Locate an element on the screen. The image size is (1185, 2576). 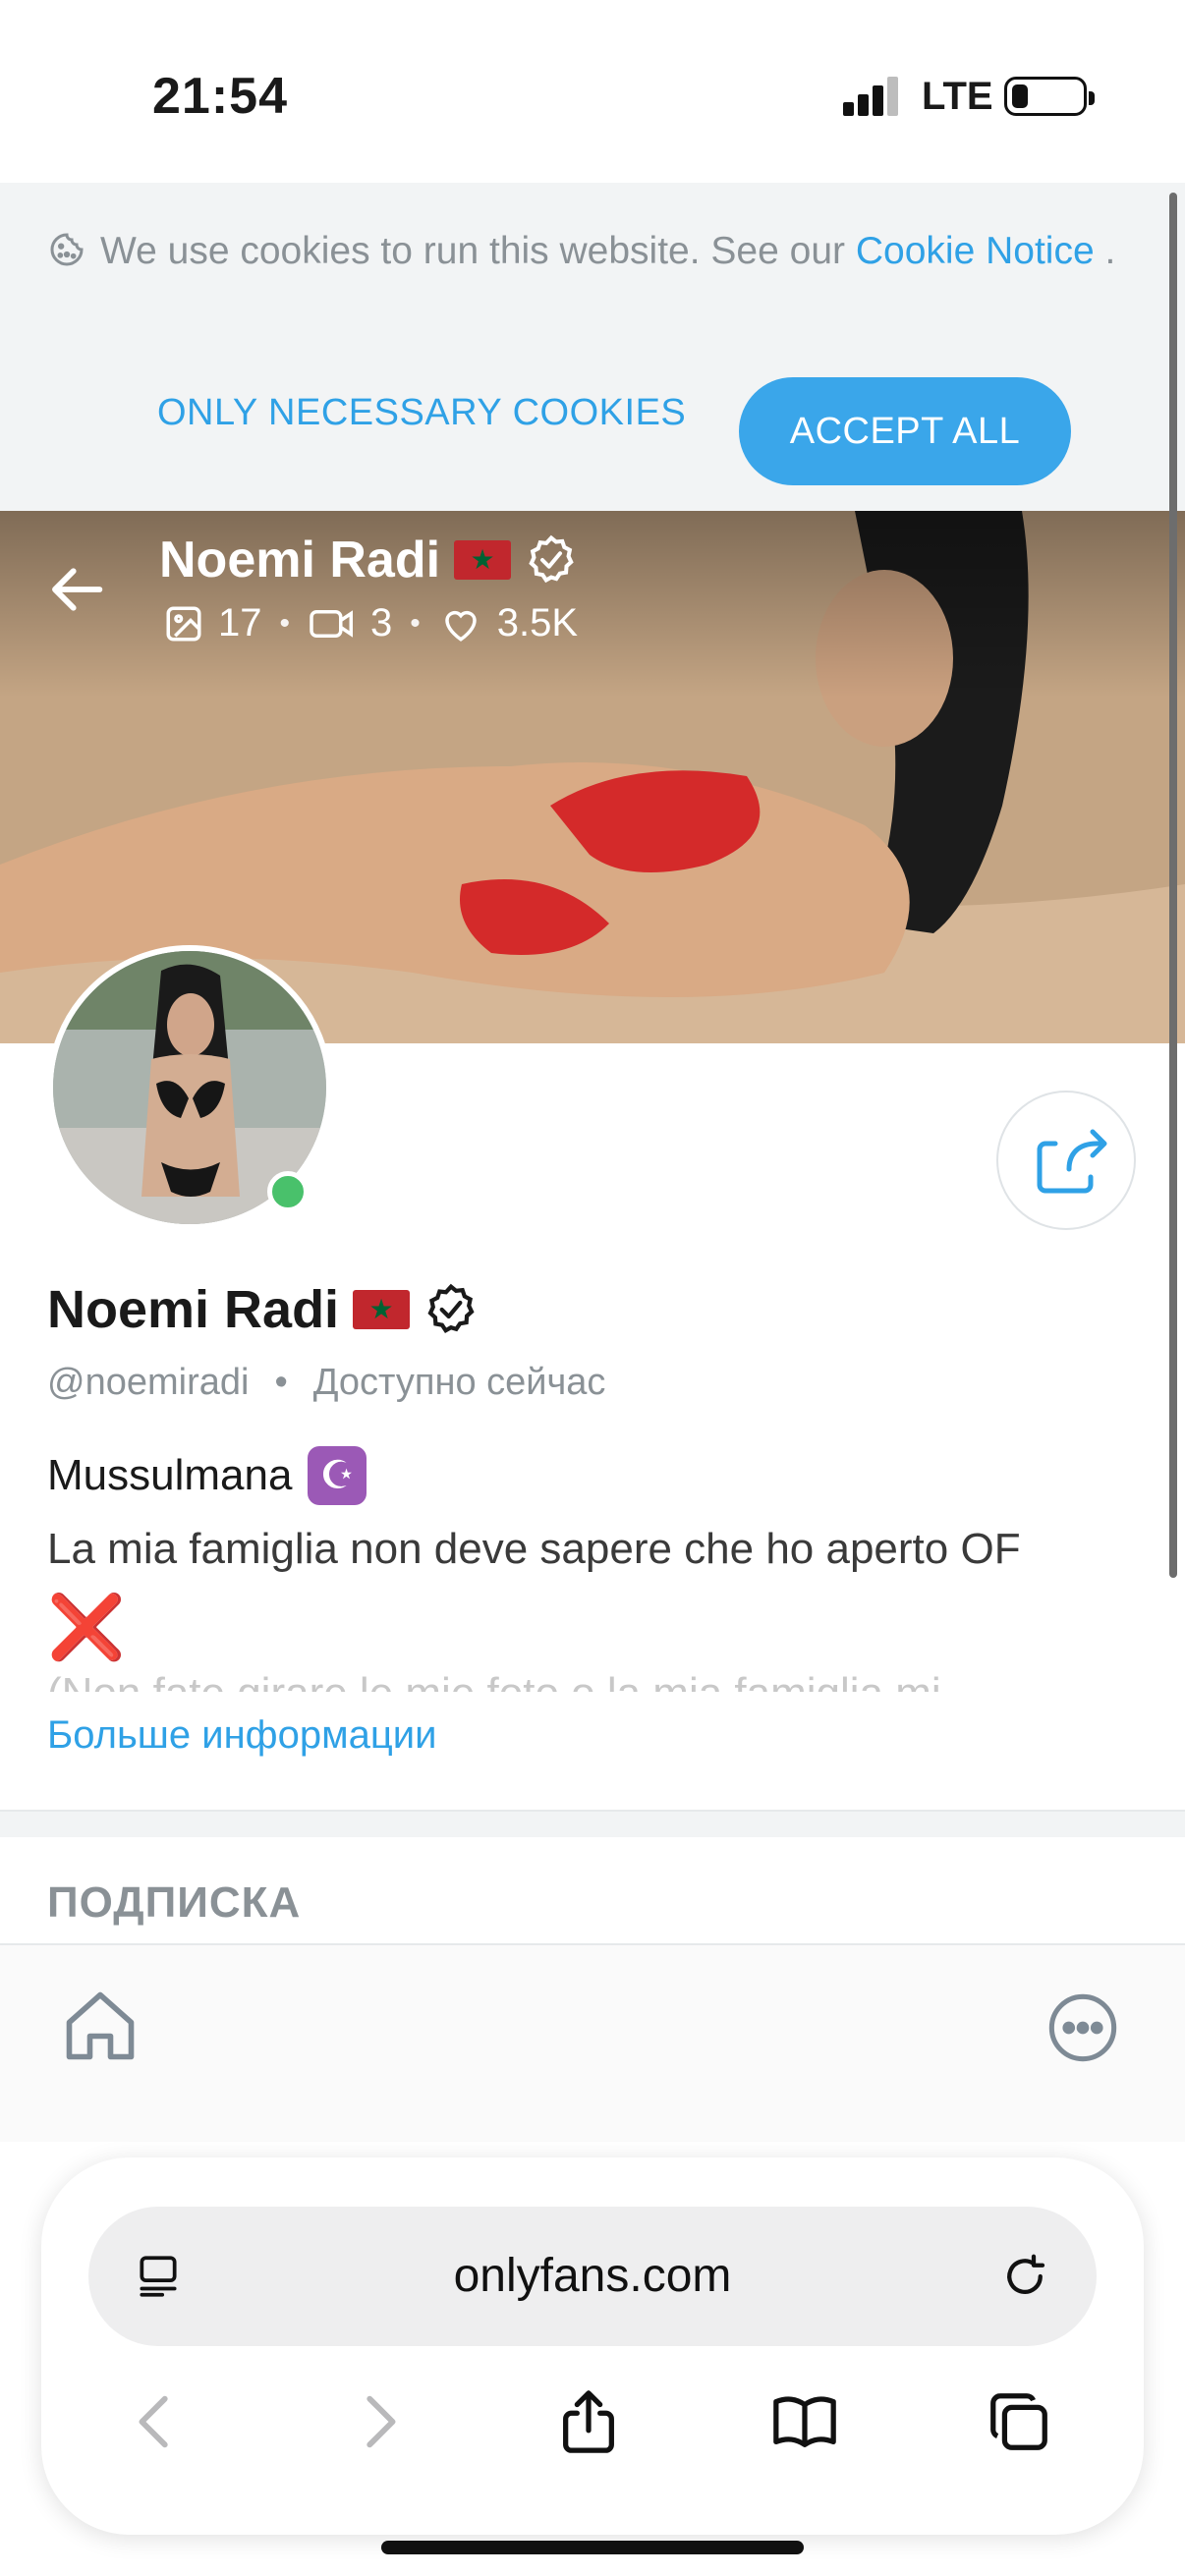
reload-icon is located at coordinates (1025, 2276).